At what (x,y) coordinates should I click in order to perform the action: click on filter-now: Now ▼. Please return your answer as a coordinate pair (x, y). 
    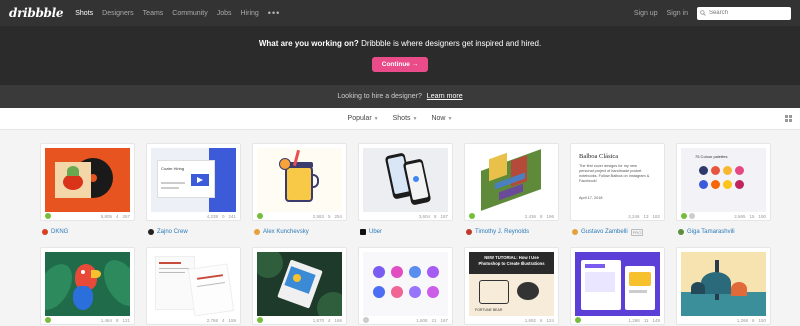
    Looking at the image, I should click on (441, 118).